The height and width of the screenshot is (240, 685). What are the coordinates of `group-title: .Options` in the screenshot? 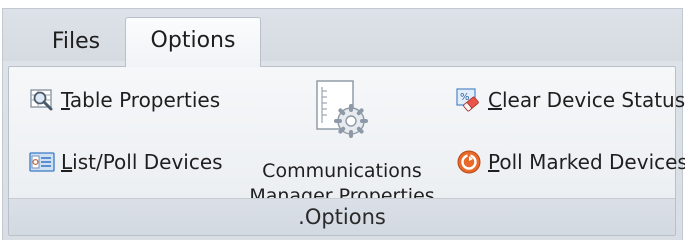 It's located at (342, 216).